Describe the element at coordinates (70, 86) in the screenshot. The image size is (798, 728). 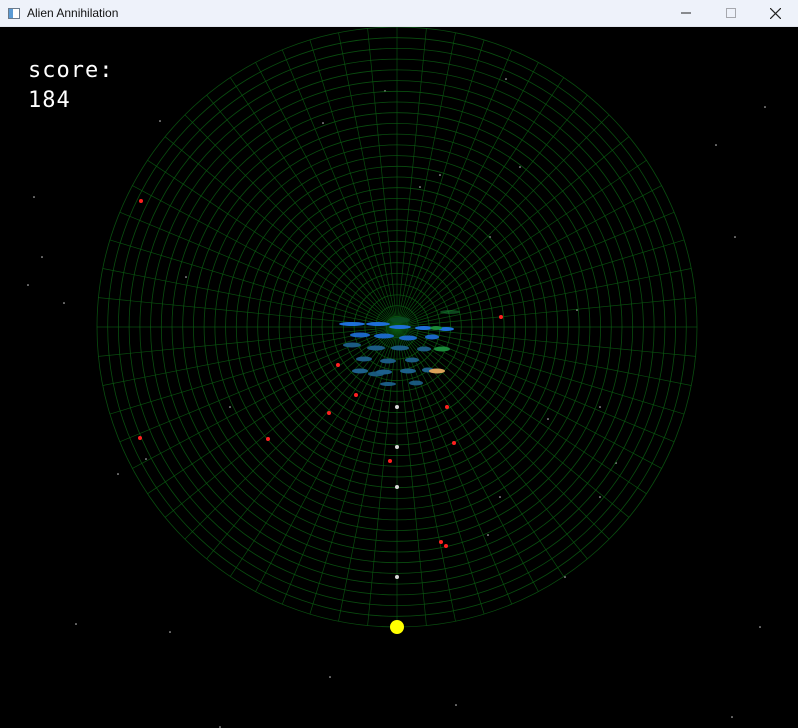
I see `score-hud: score: 184` at that location.